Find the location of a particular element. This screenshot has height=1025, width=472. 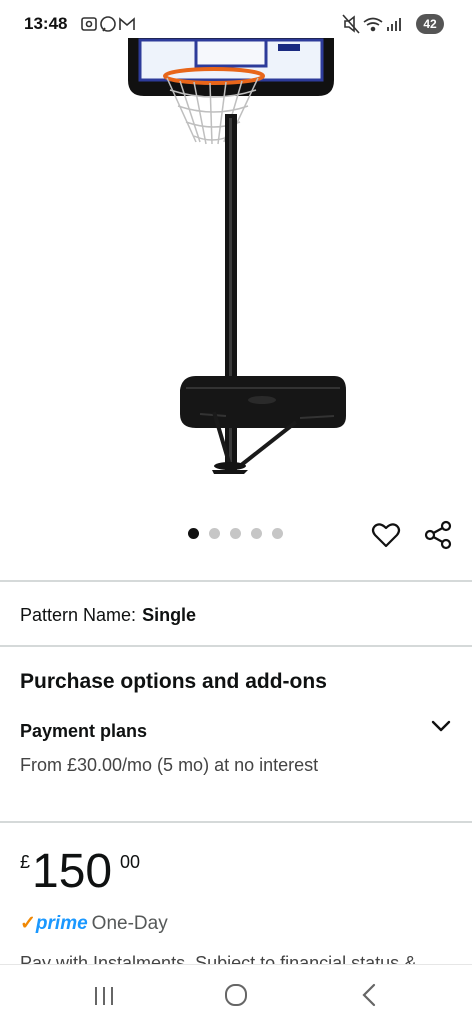

recent-apps-icon is located at coordinates (104, 996).